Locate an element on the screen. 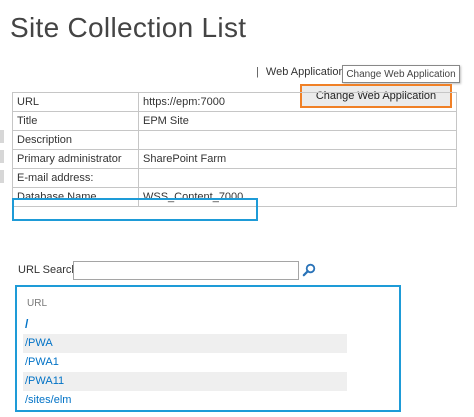  database-name-label: Database Name is located at coordinates (75, 197).